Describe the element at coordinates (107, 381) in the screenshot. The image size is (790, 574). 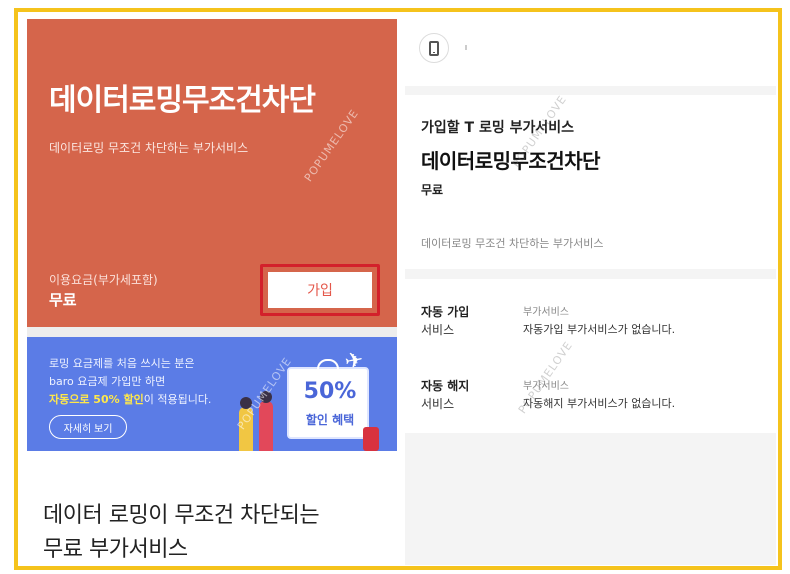
I see `banner-line-2: baro 요금제 가입만 하면` at that location.